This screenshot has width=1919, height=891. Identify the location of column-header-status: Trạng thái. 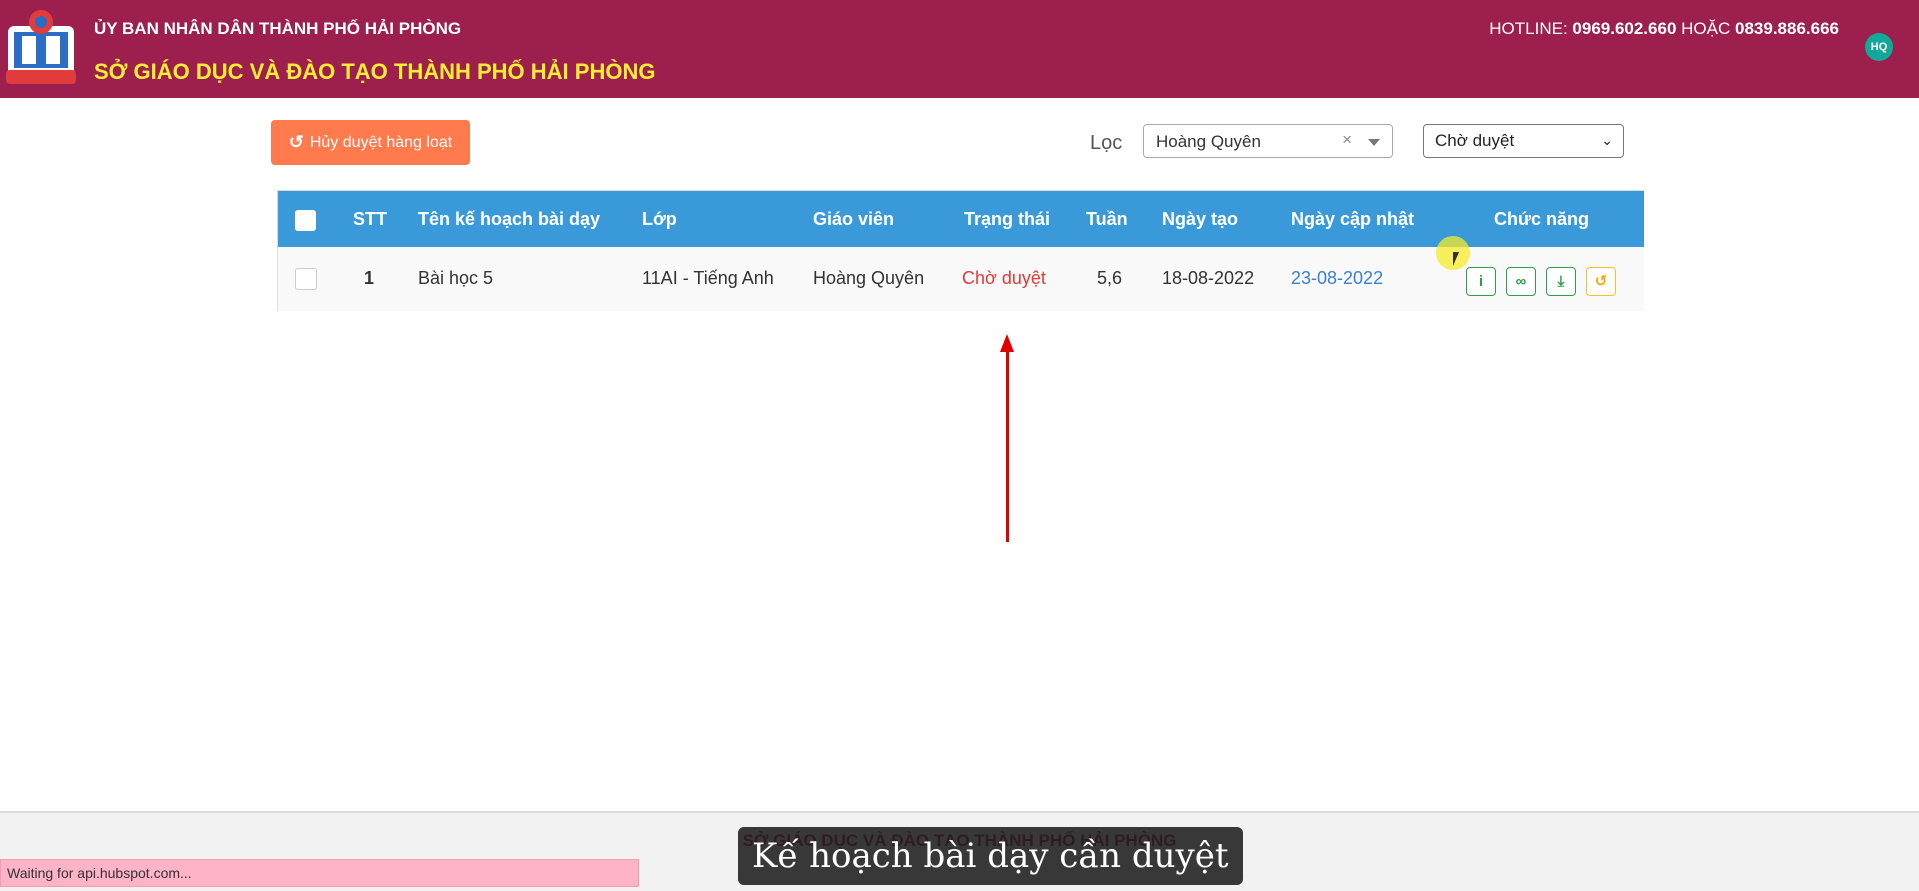
(1007, 219).